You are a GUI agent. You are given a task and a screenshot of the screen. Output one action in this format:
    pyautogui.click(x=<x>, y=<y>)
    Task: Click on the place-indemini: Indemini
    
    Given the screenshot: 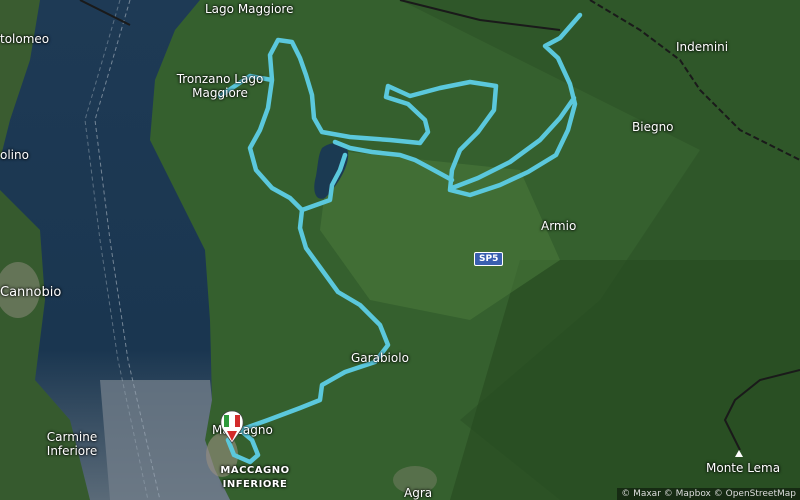 What is the action you would take?
    pyautogui.click(x=702, y=47)
    